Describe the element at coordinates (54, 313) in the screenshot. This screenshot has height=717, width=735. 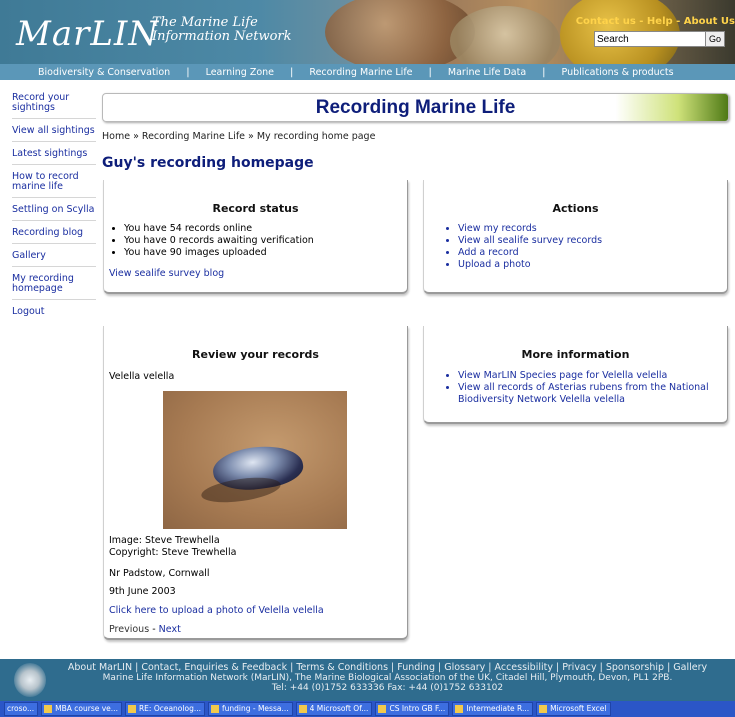
I see `sidebar-item-logout: Logout` at that location.